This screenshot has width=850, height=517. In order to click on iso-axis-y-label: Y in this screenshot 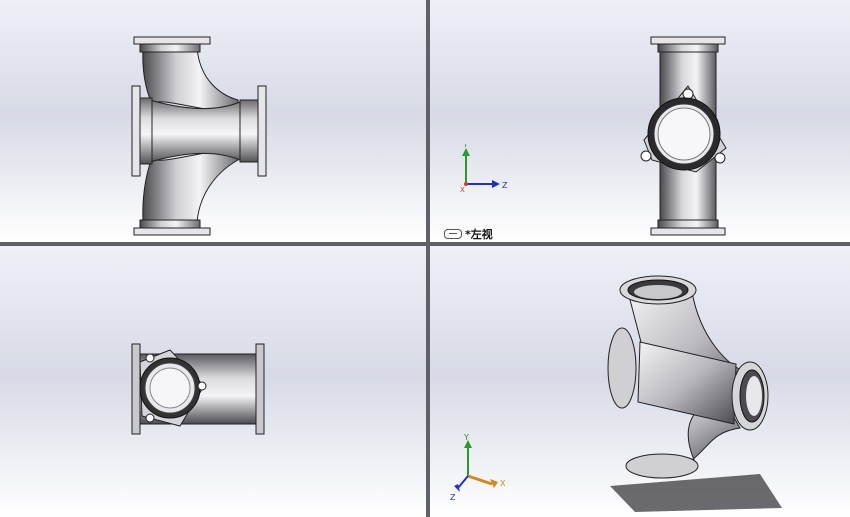, I will do `click(466, 438)`.